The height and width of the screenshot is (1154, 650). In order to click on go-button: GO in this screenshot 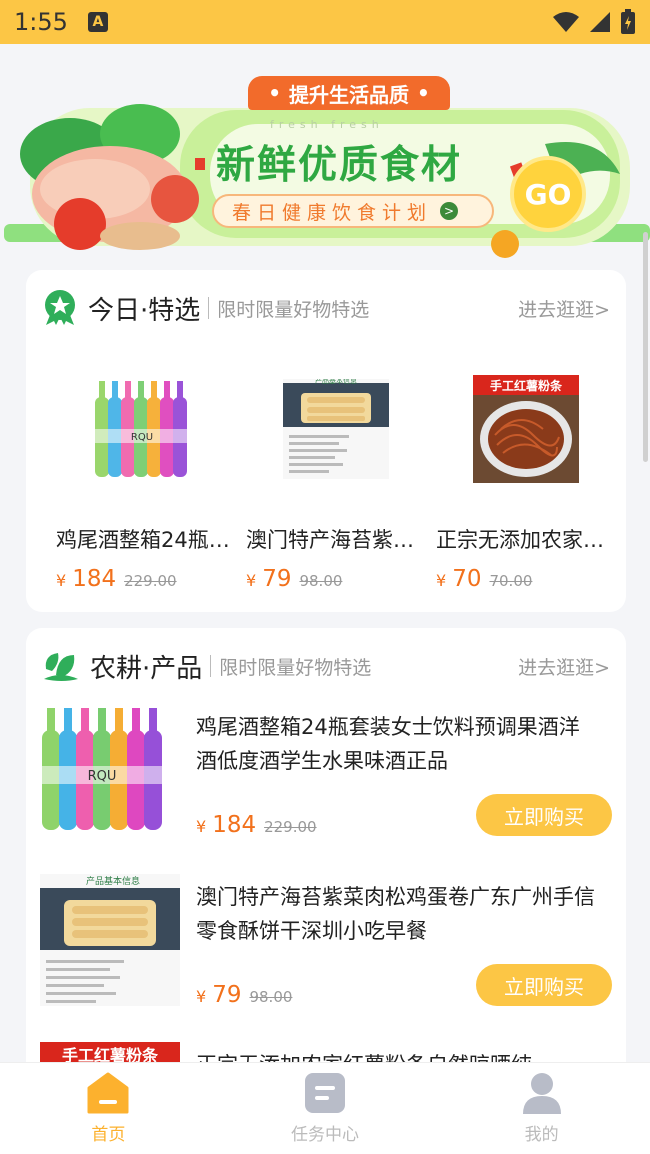, I will do `click(548, 194)`.